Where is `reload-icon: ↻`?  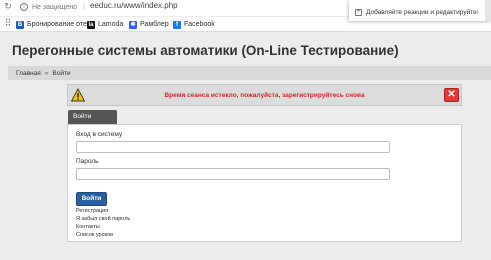 reload-icon: ↻ is located at coordinates (8, 7).